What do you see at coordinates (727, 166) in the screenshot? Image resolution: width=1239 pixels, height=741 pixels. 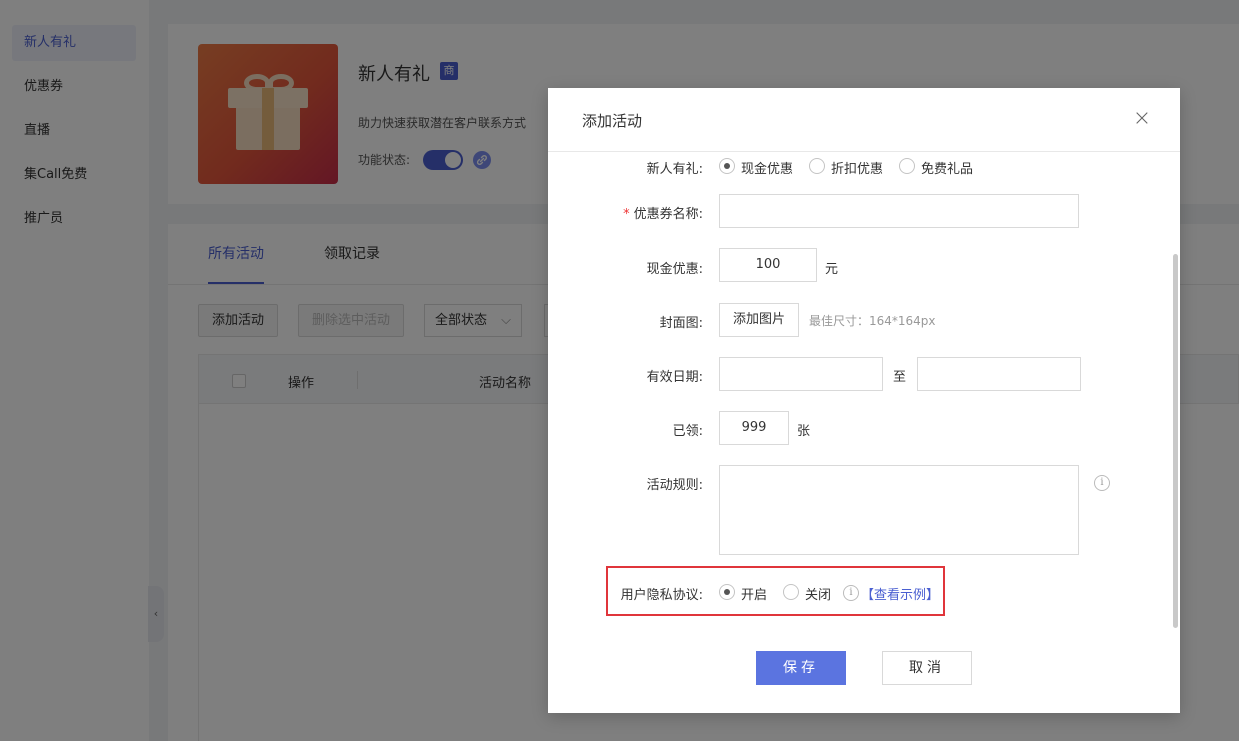 I see `radio-cash-discount` at bounding box center [727, 166].